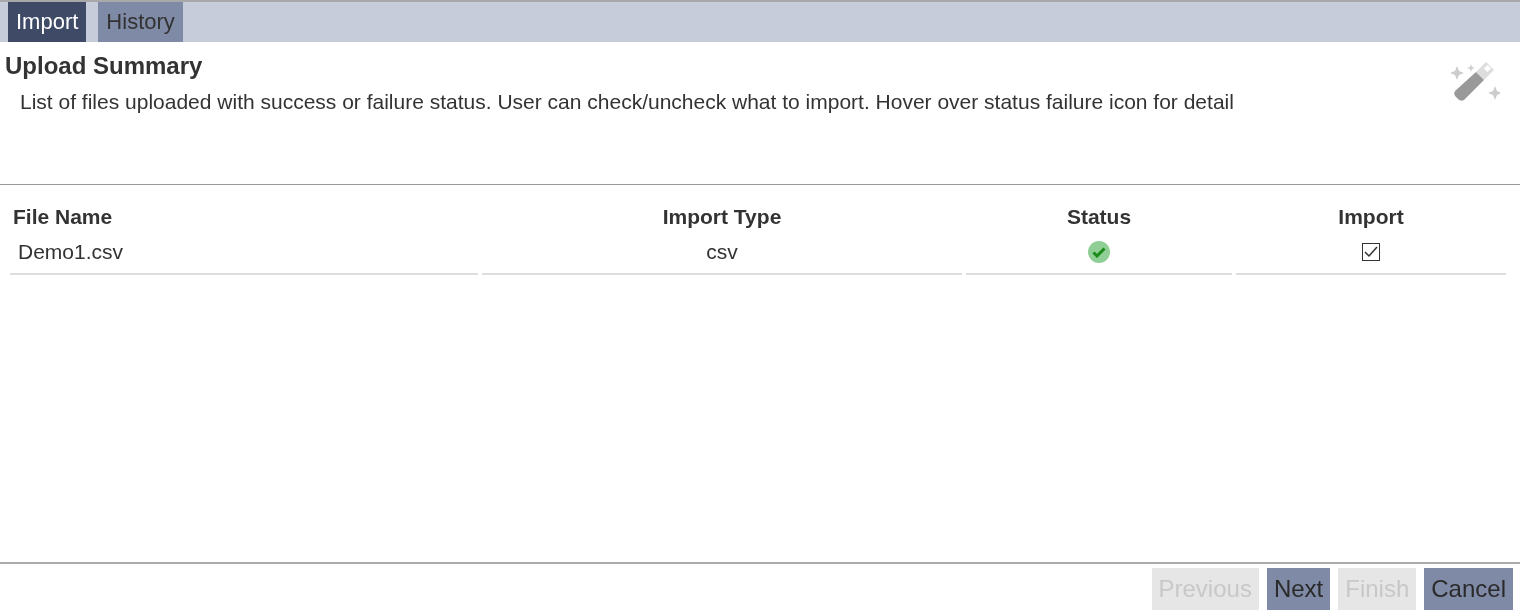 This screenshot has width=1520, height=616. What do you see at coordinates (722, 217) in the screenshot?
I see `column-header: Import Type` at bounding box center [722, 217].